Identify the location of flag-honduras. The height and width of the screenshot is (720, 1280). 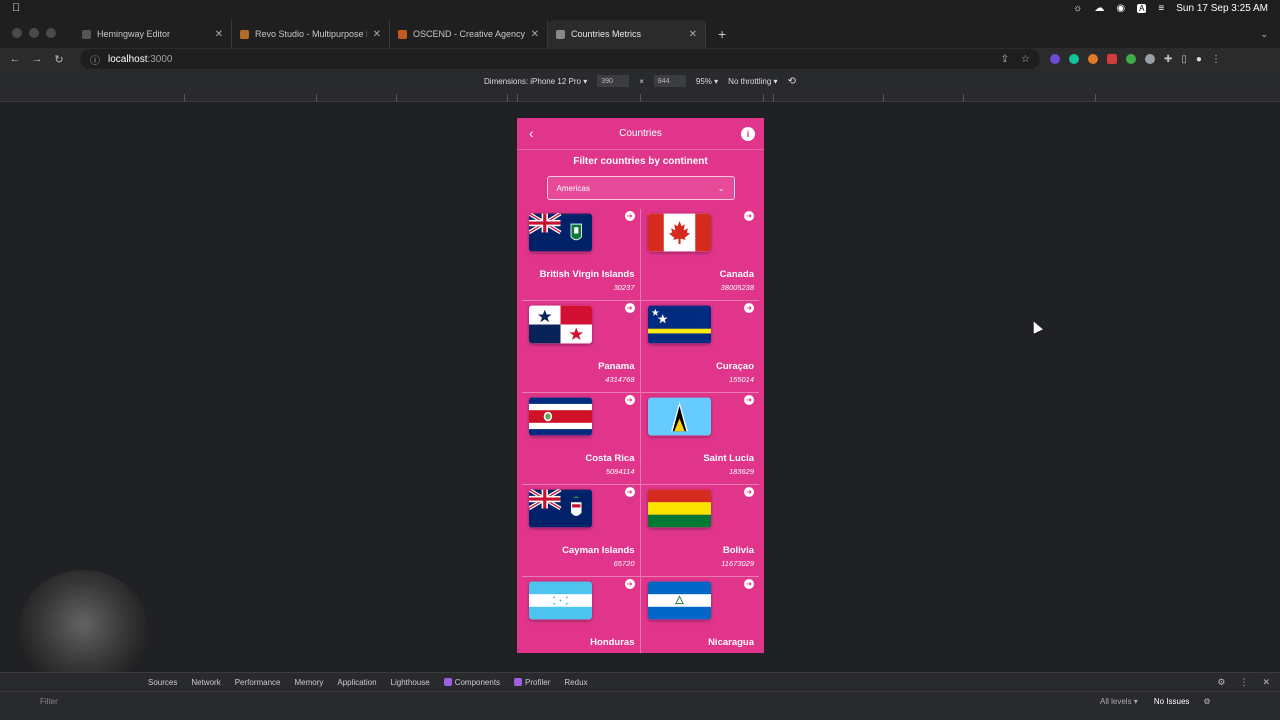
(560, 600).